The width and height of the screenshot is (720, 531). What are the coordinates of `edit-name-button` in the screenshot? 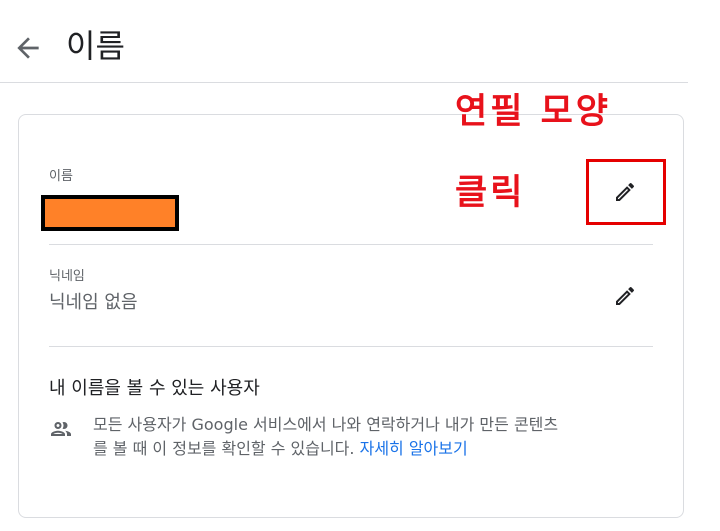 It's located at (625, 192).